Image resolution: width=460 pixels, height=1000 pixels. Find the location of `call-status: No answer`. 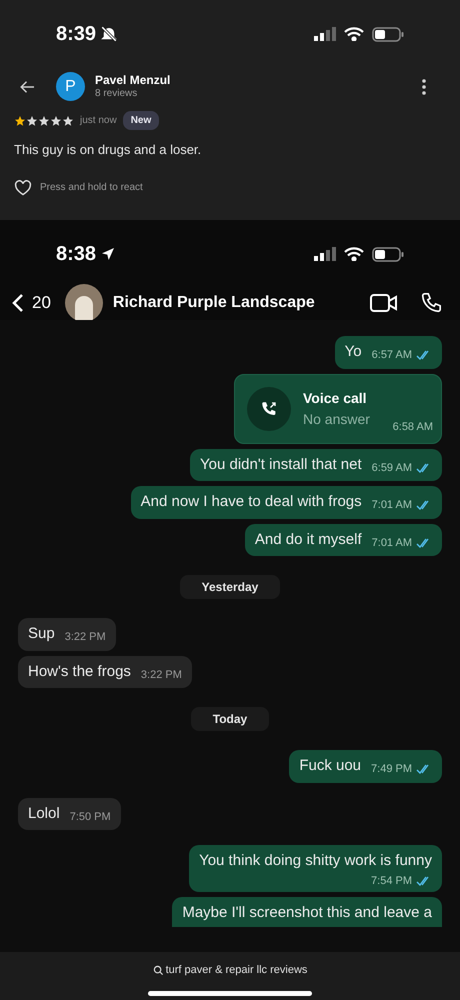

call-status: No answer is located at coordinates (336, 419).